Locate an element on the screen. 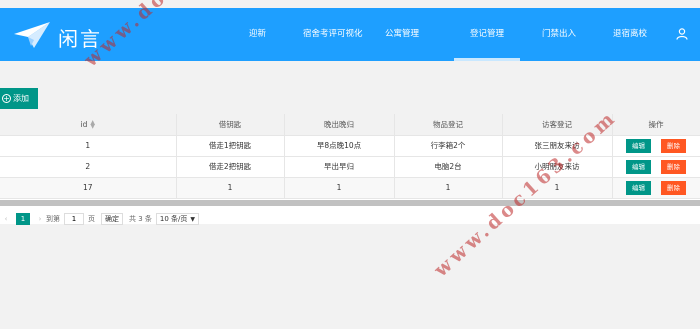  nav-item-welcome: 迎新 is located at coordinates (257, 34).